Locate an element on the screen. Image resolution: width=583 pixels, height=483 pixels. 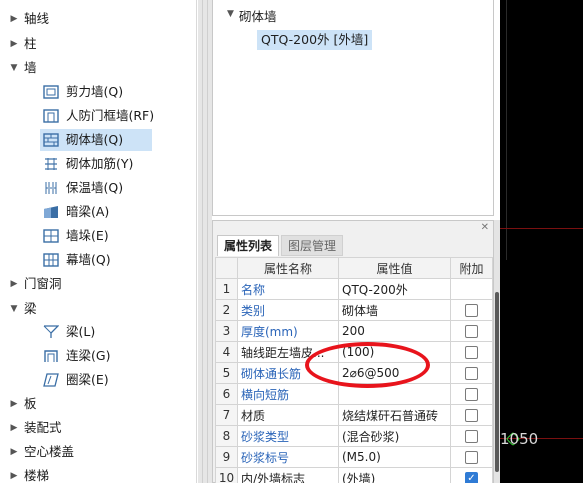
property-row: 4 轴线距左墙皮... (100) is located at coordinates (354, 352).